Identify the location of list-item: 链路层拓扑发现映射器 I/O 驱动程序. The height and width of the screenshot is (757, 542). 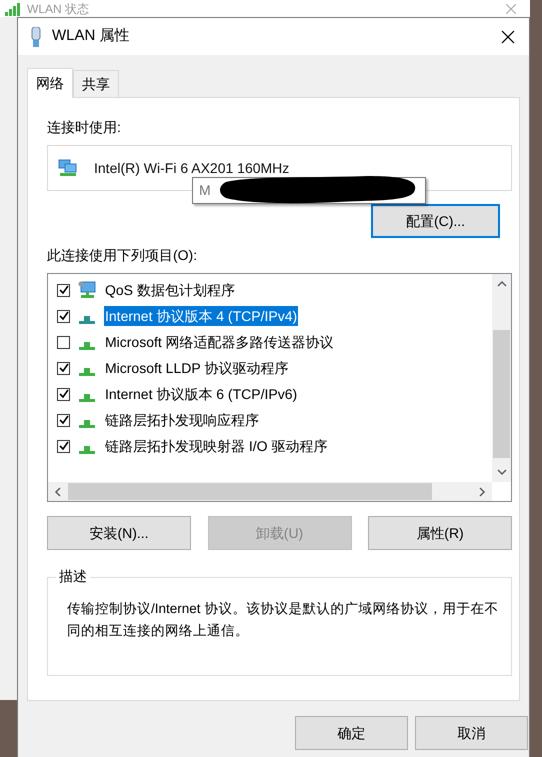
(216, 446).